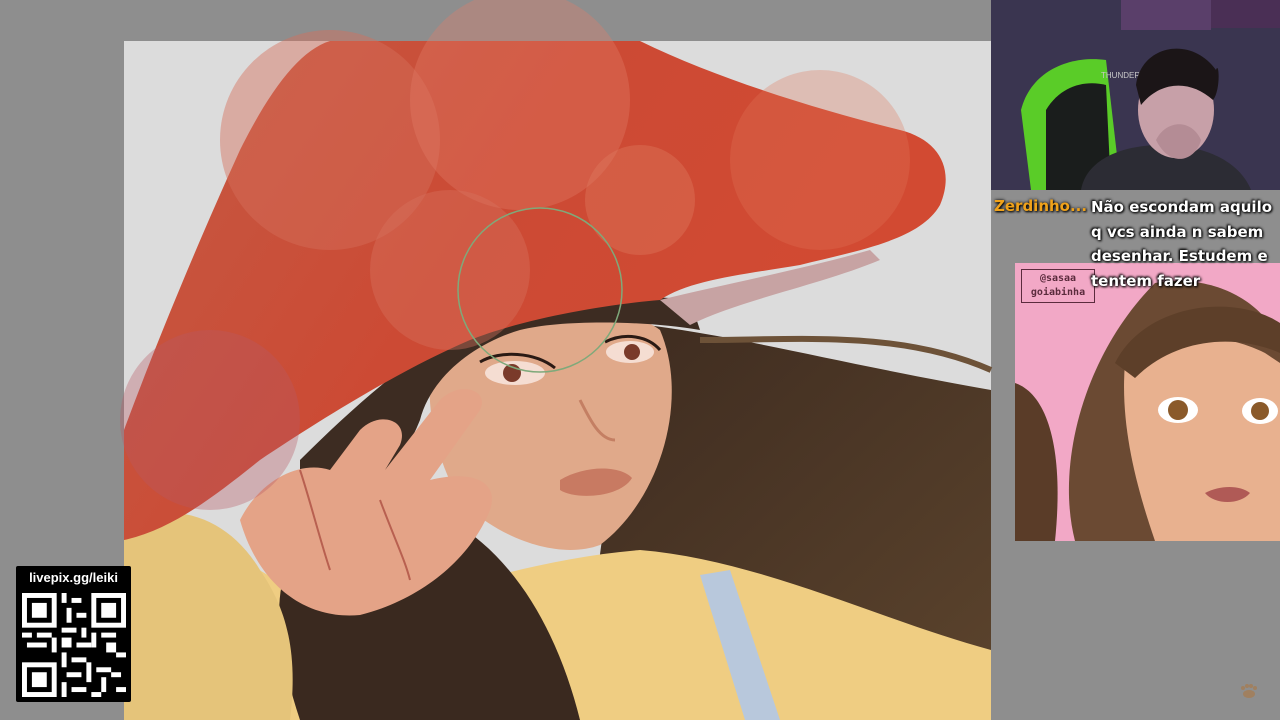 This screenshot has height=720, width=1280. Describe the element at coordinates (74, 645) in the screenshot. I see `qr-code-icon` at that location.